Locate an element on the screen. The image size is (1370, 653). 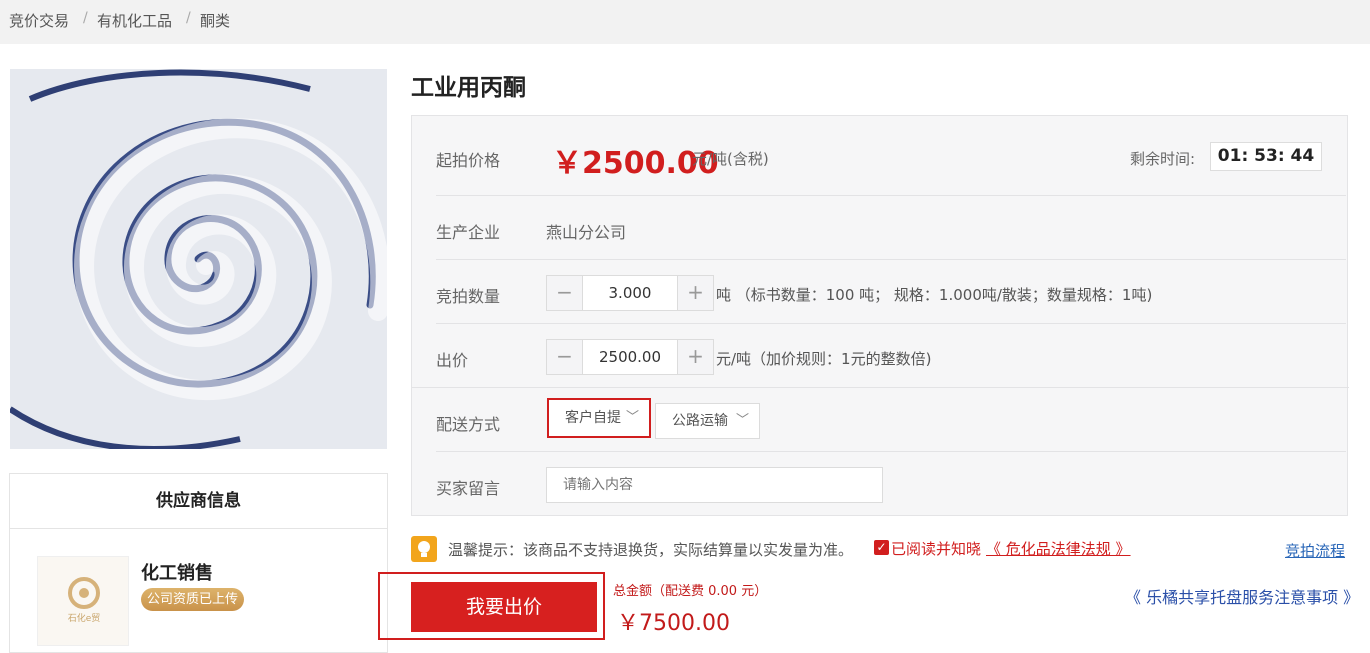
hazardous-chemicals-law-link: 《 危化品法律法规 》 is located at coordinates (1058, 548).